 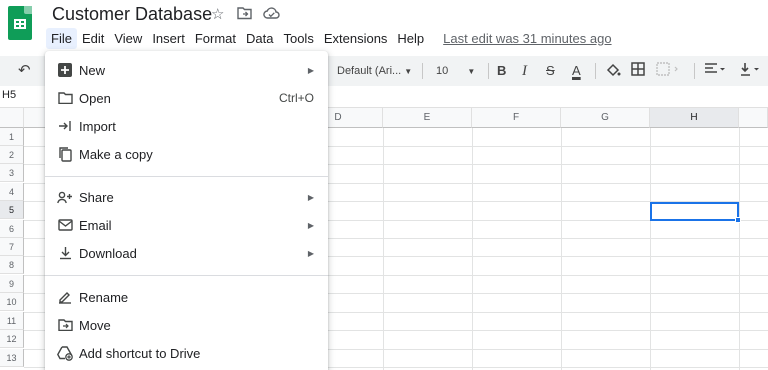 What do you see at coordinates (95, 98) in the screenshot?
I see `menu-item-open-label: Open` at bounding box center [95, 98].